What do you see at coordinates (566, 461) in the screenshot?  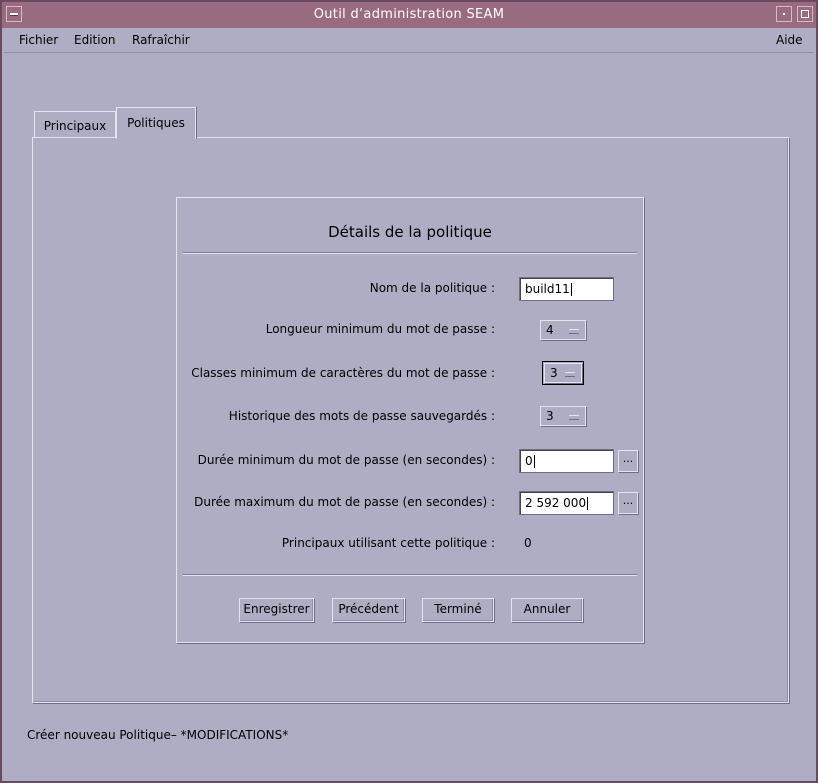 I see `min-duration-field: 0` at bounding box center [566, 461].